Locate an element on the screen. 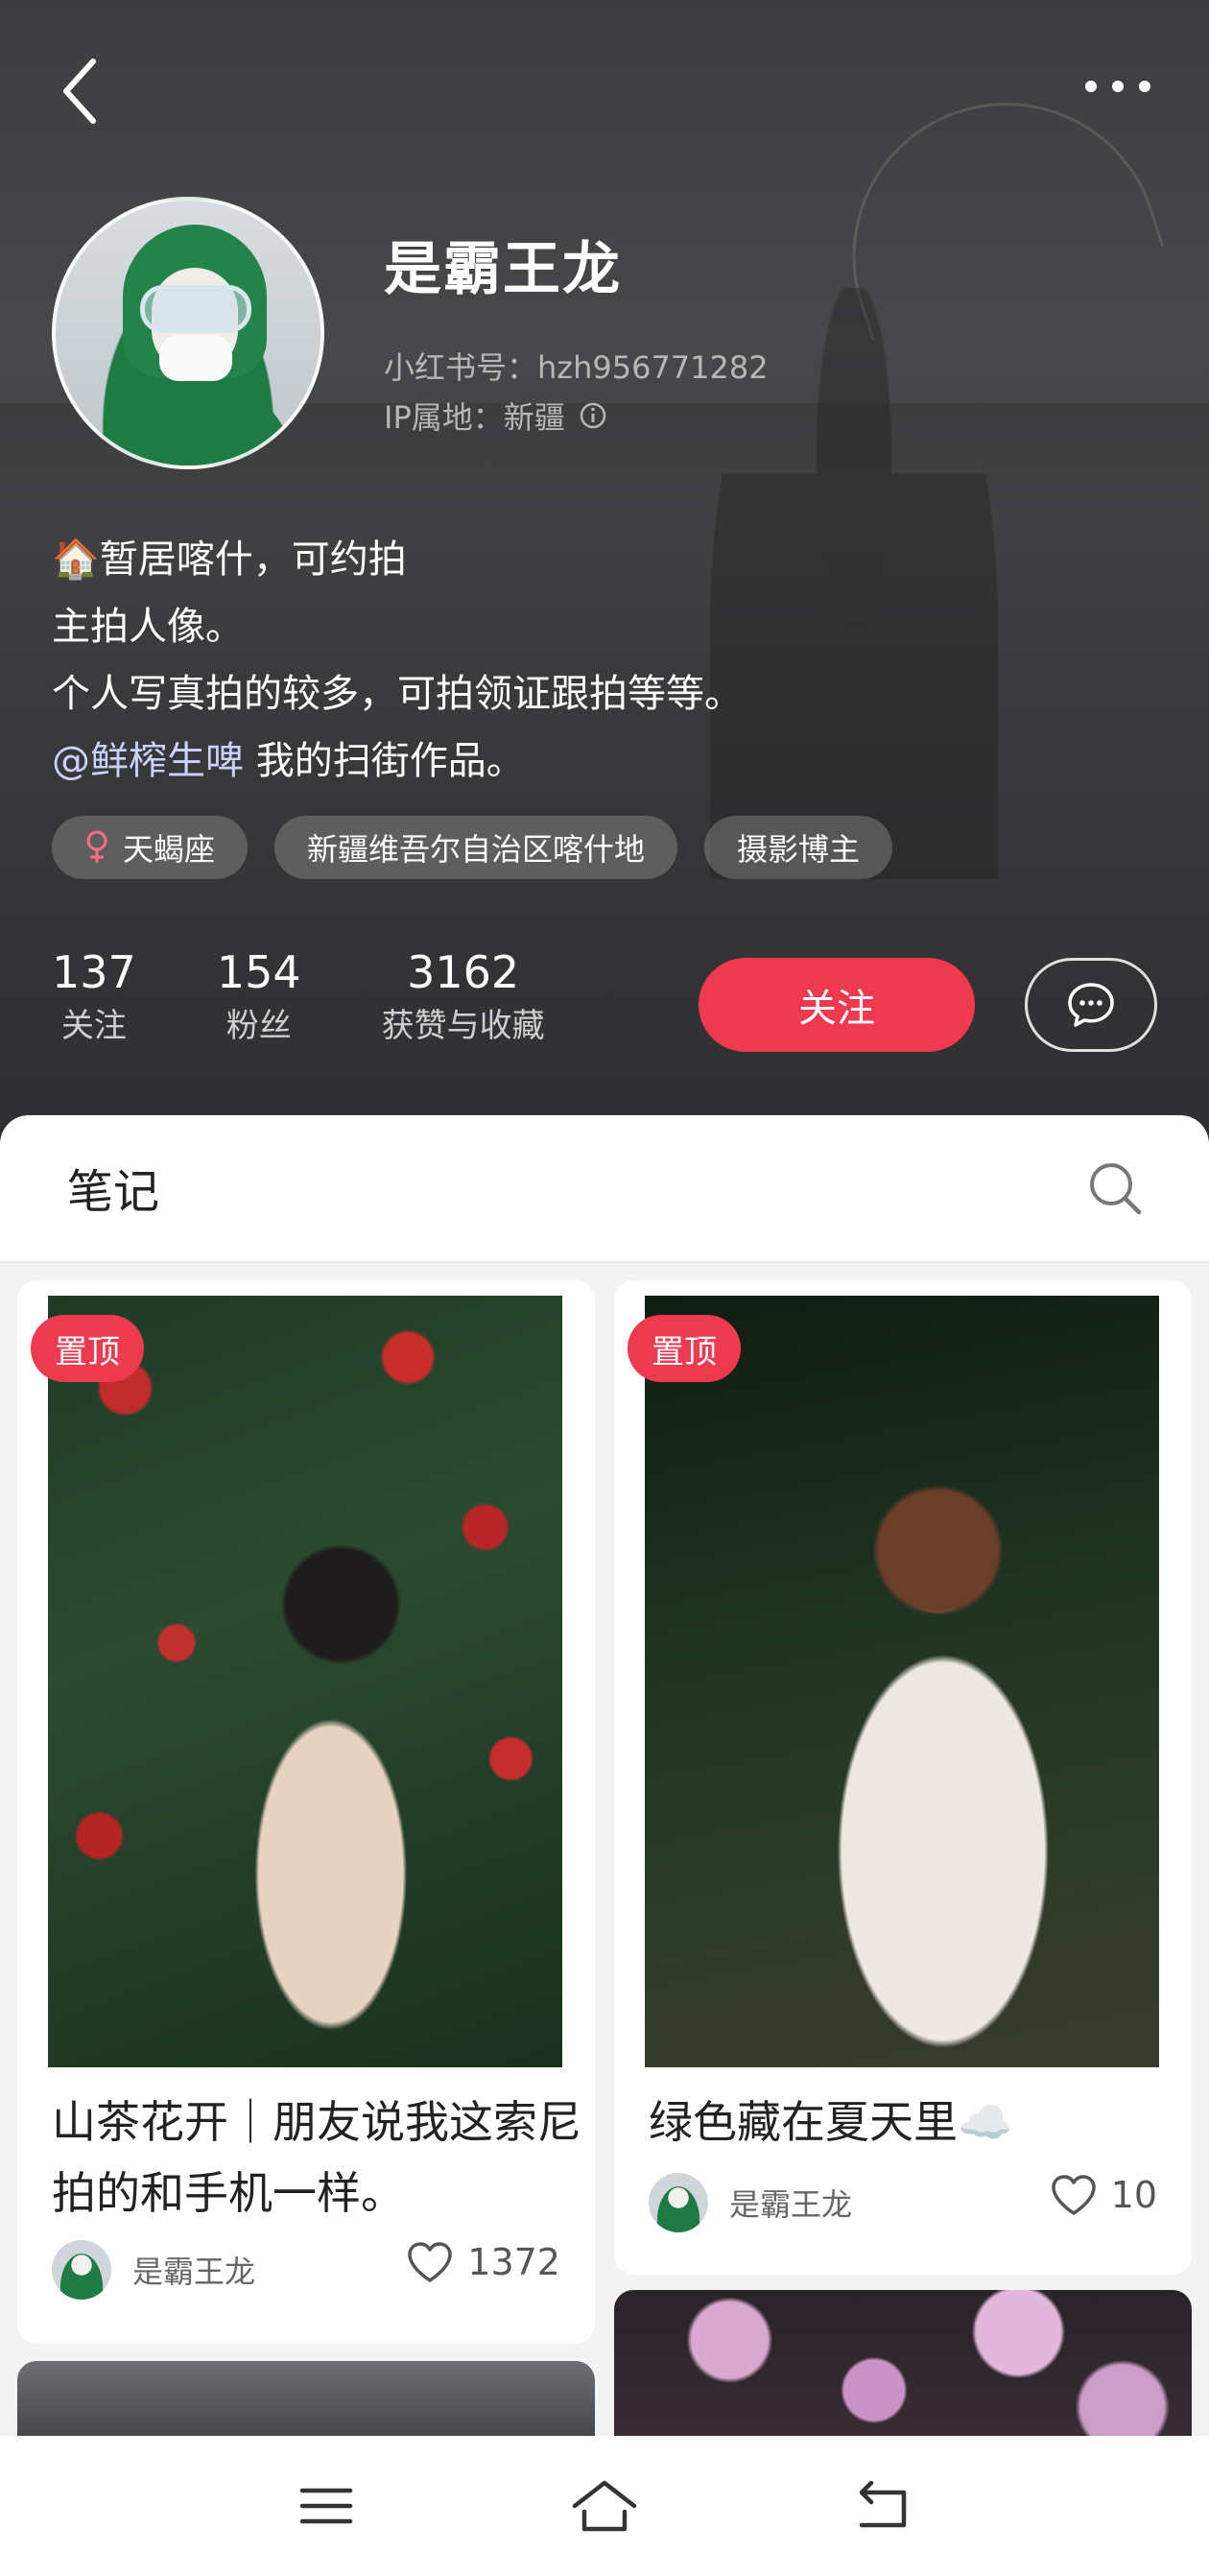  tag-role: 摄影博主 is located at coordinates (799, 847).